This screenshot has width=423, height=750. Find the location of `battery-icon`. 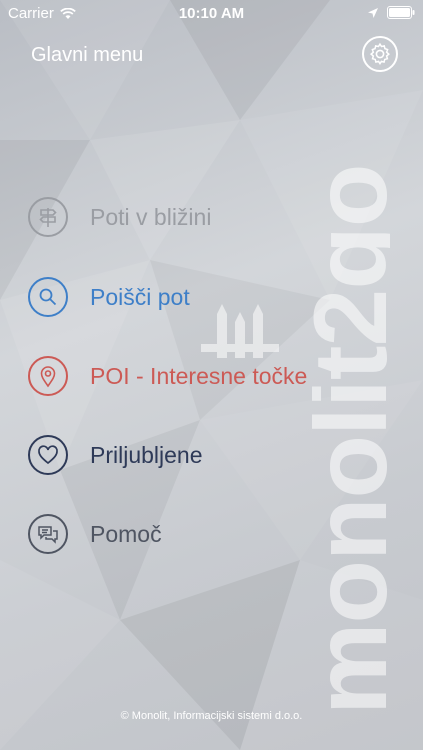

battery-icon is located at coordinates (401, 12).